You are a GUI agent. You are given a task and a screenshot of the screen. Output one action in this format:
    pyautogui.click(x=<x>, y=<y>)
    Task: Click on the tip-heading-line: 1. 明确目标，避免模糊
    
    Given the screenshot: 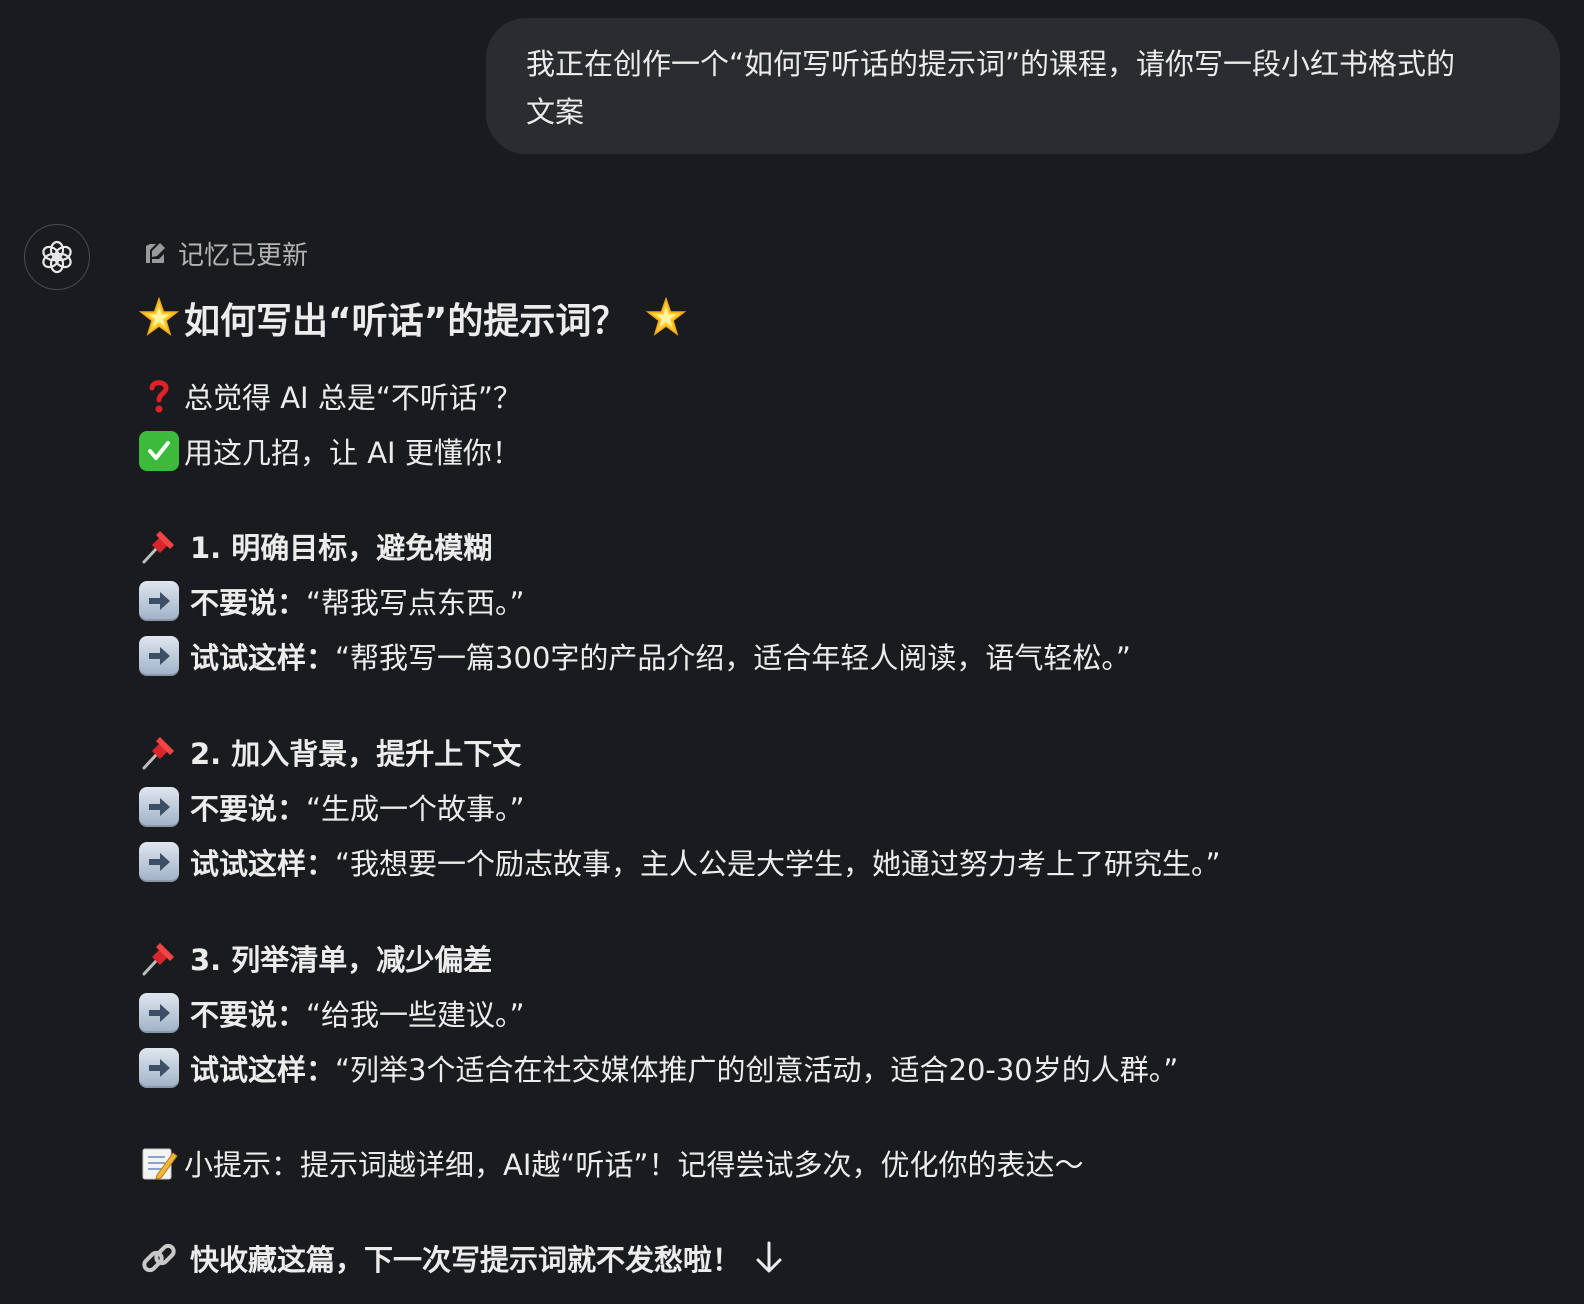 What is the action you would take?
    pyautogui.click(x=315, y=546)
    